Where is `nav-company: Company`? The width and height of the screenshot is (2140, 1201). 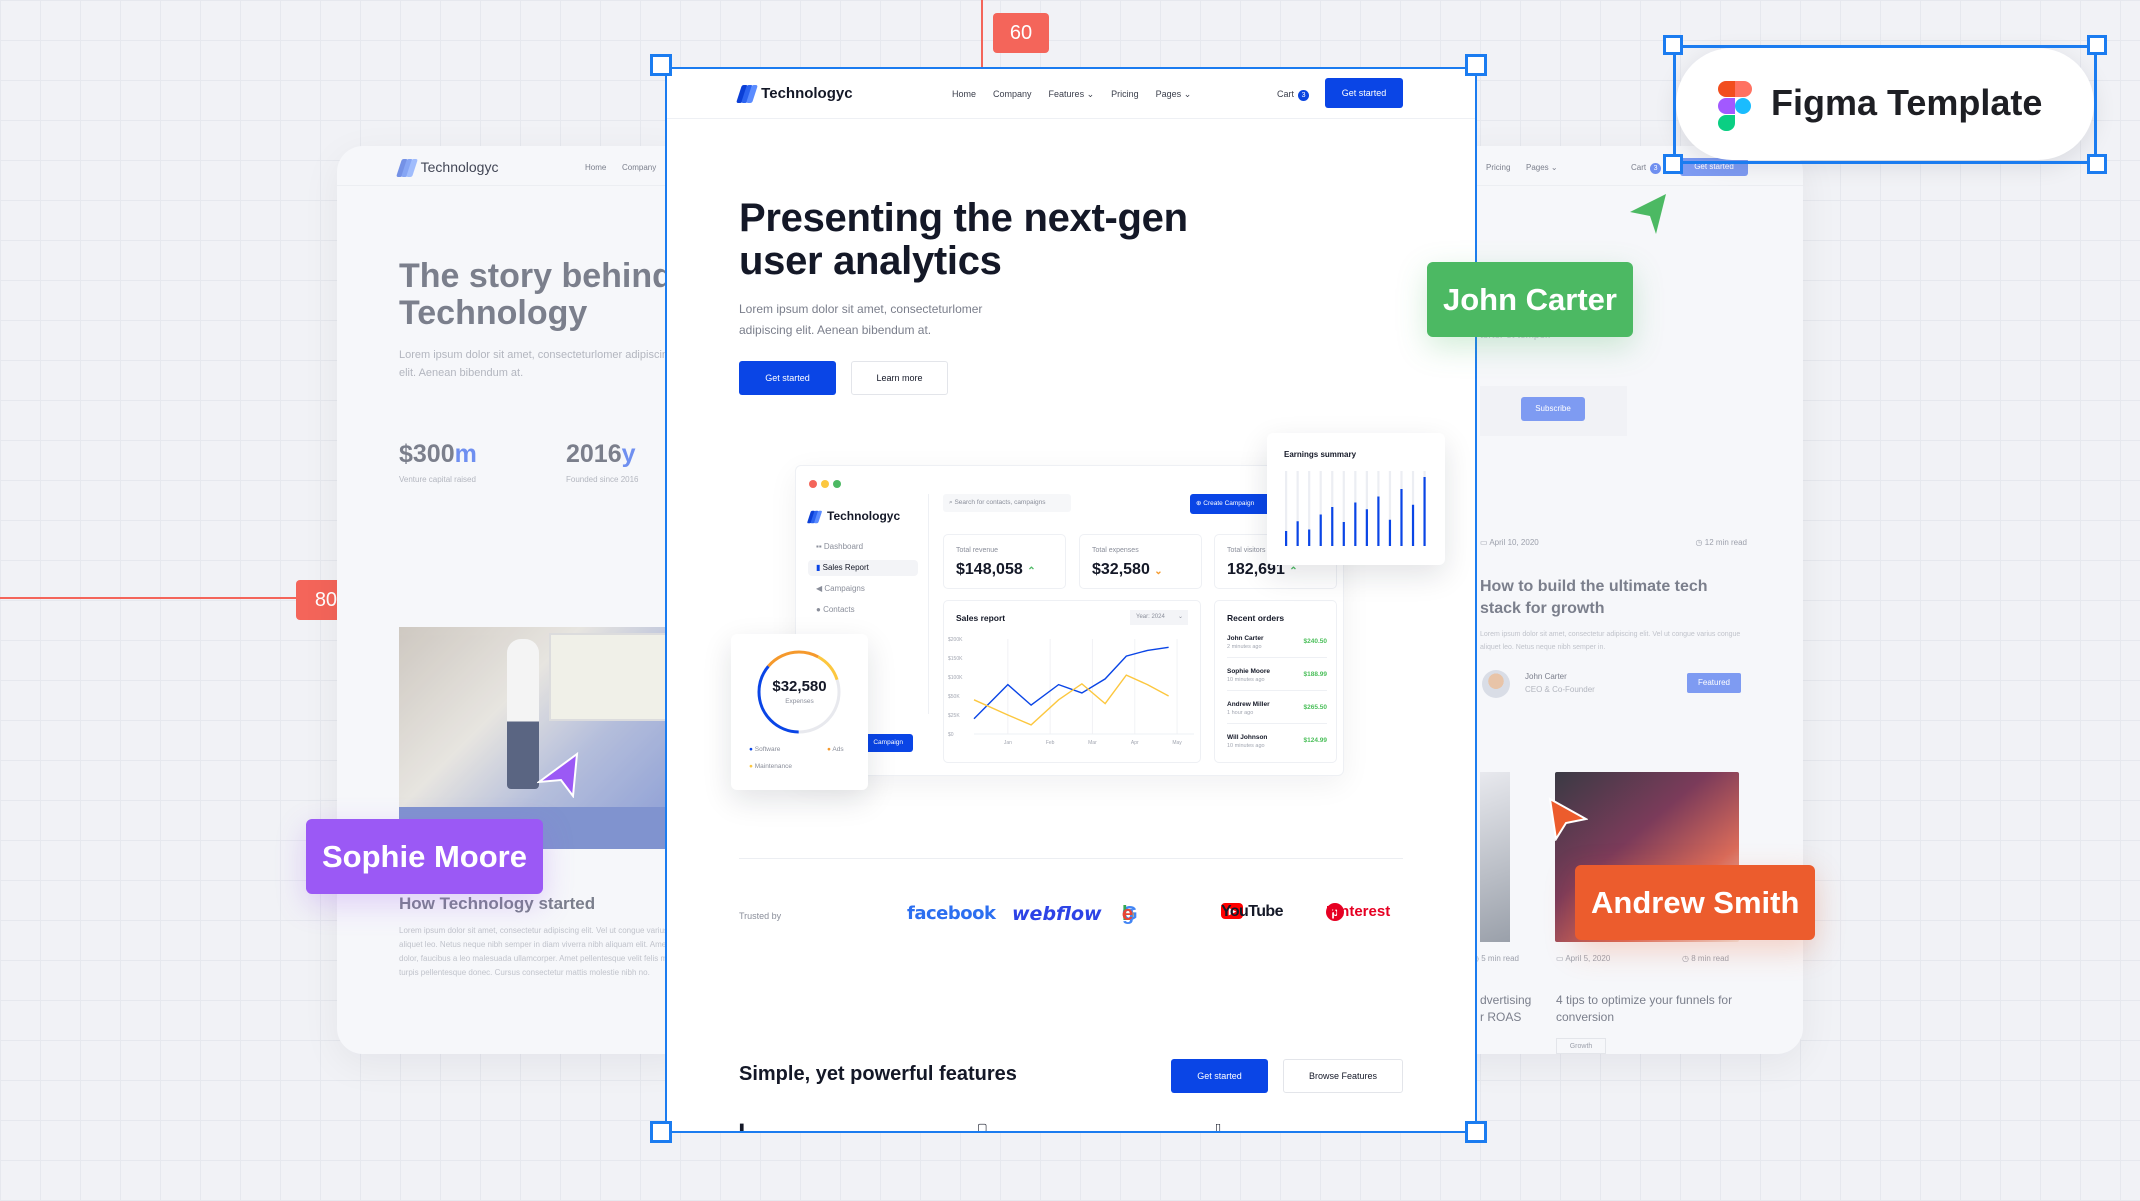 nav-company: Company is located at coordinates (1012, 94).